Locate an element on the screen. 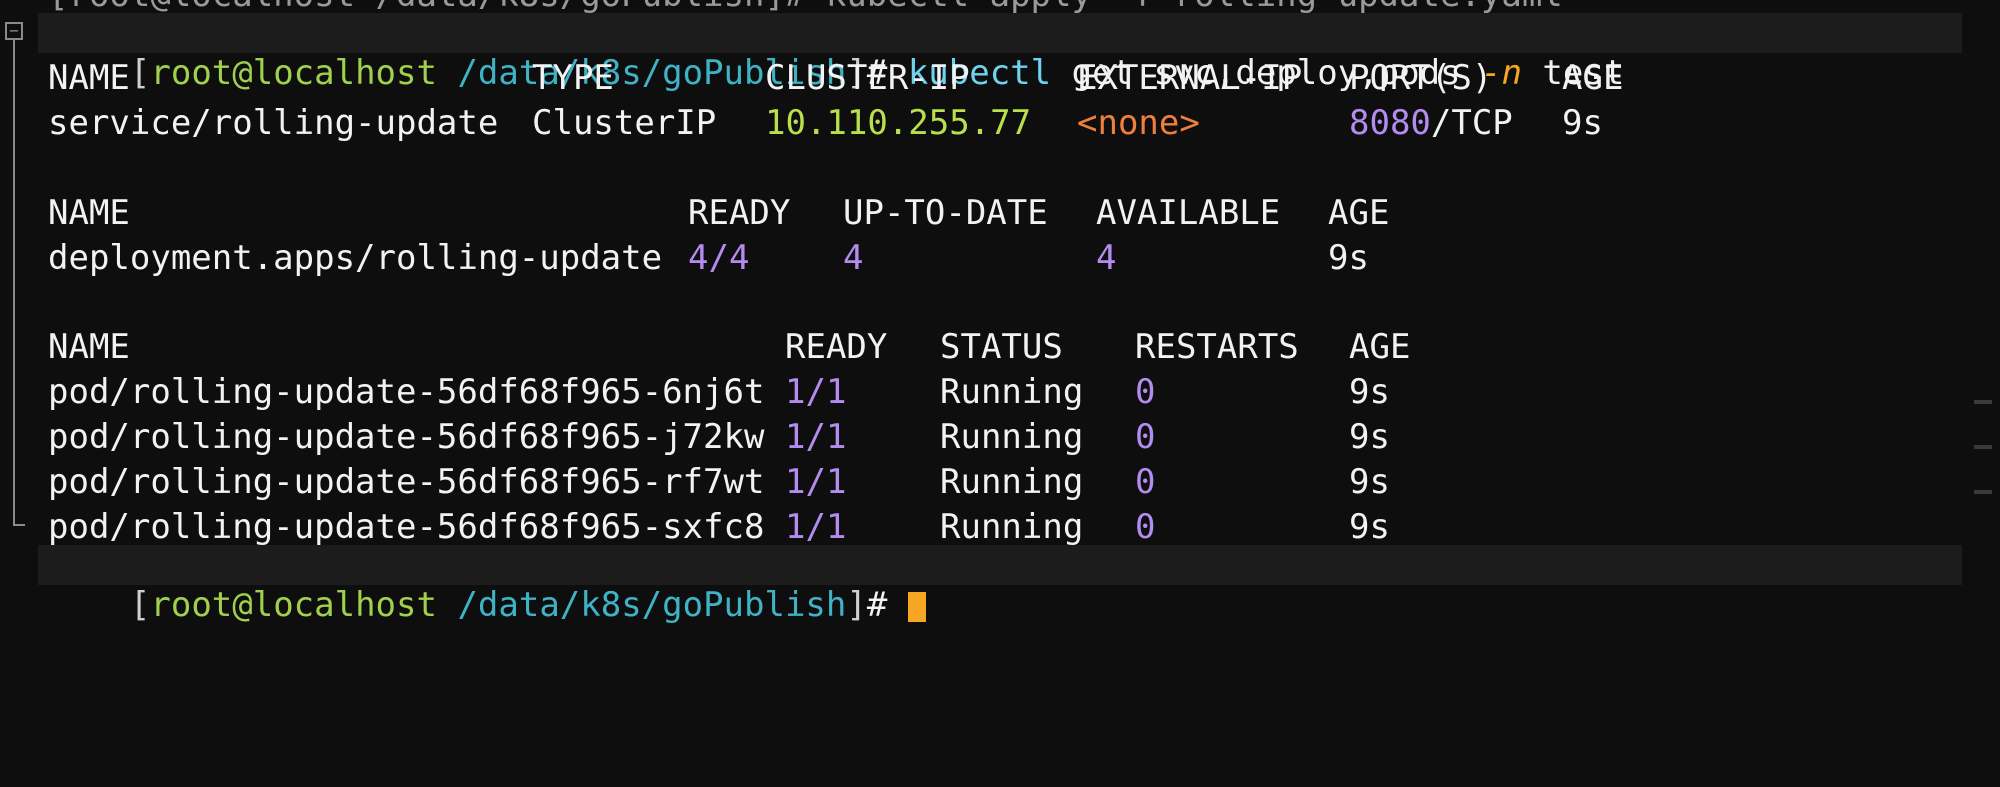 This screenshot has height=787, width=2000. svc-port: 8080/TCP is located at coordinates (1431, 123).